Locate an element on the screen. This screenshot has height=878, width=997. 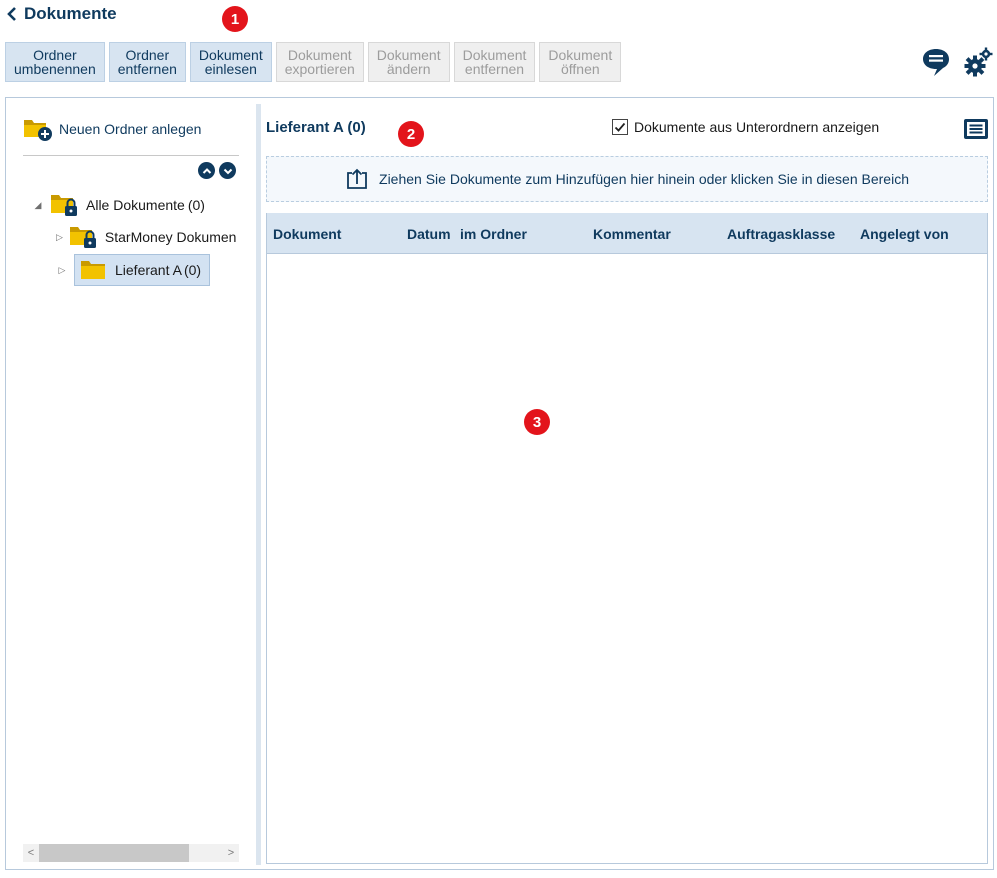
button-label-line2: öffnen is located at coordinates (580, 69).